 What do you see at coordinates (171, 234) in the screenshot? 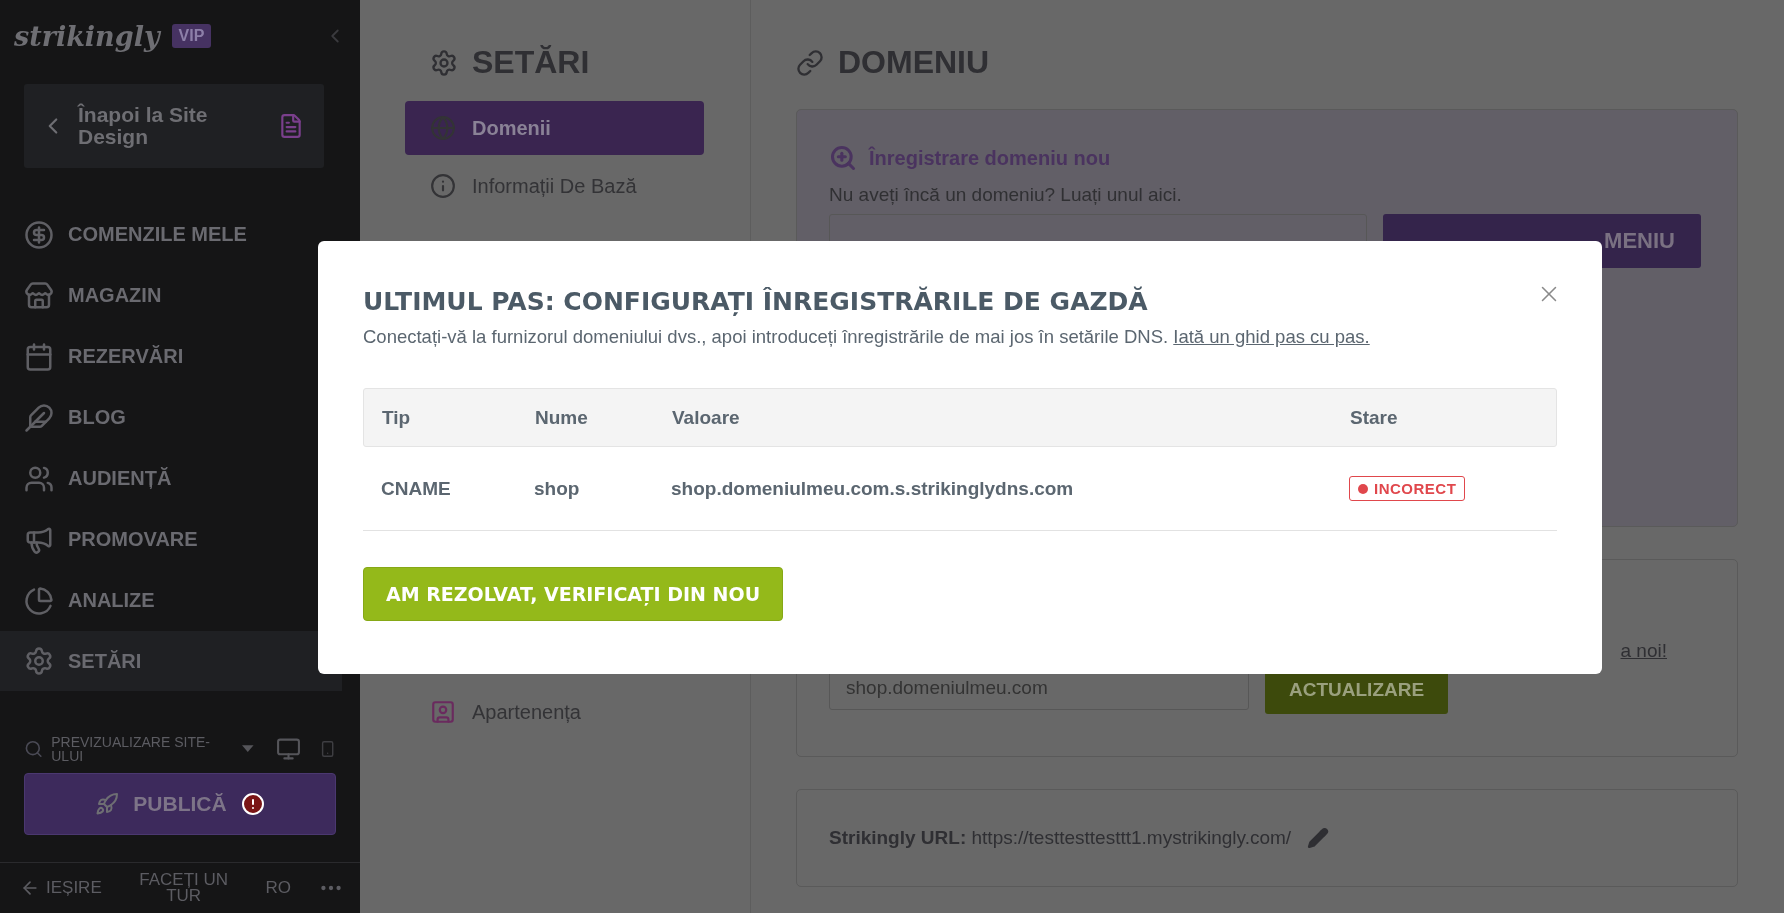
I see `sidebar-item: COMENZILE MELE` at bounding box center [171, 234].